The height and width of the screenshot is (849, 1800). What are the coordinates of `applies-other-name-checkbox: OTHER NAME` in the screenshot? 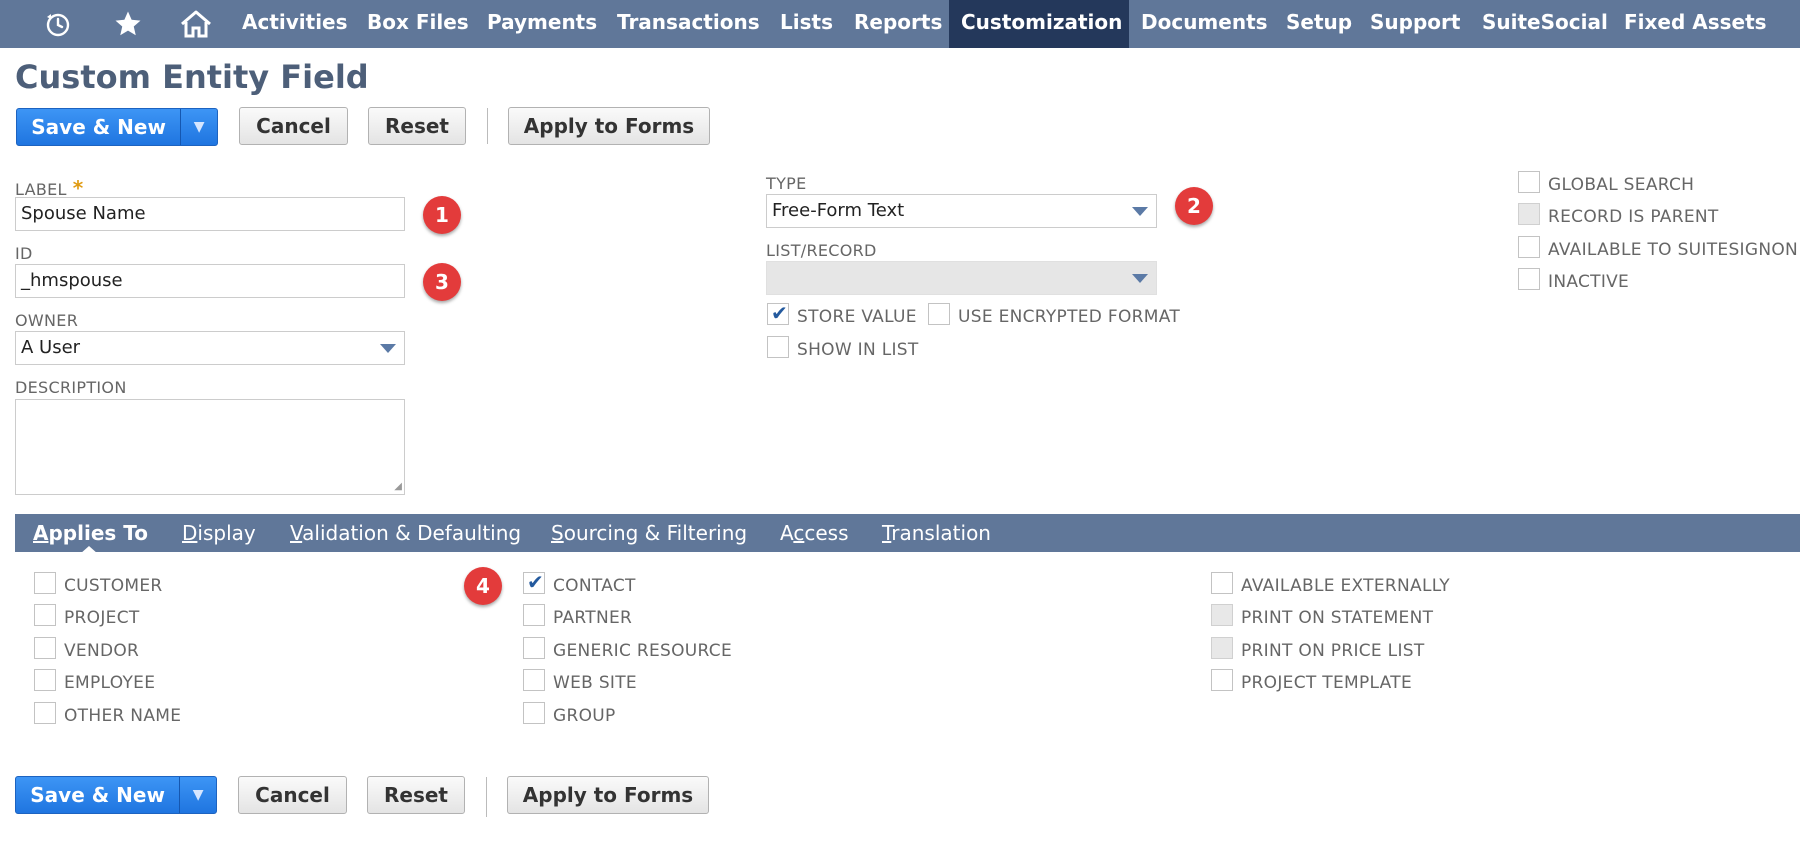 It's located at (107, 714).